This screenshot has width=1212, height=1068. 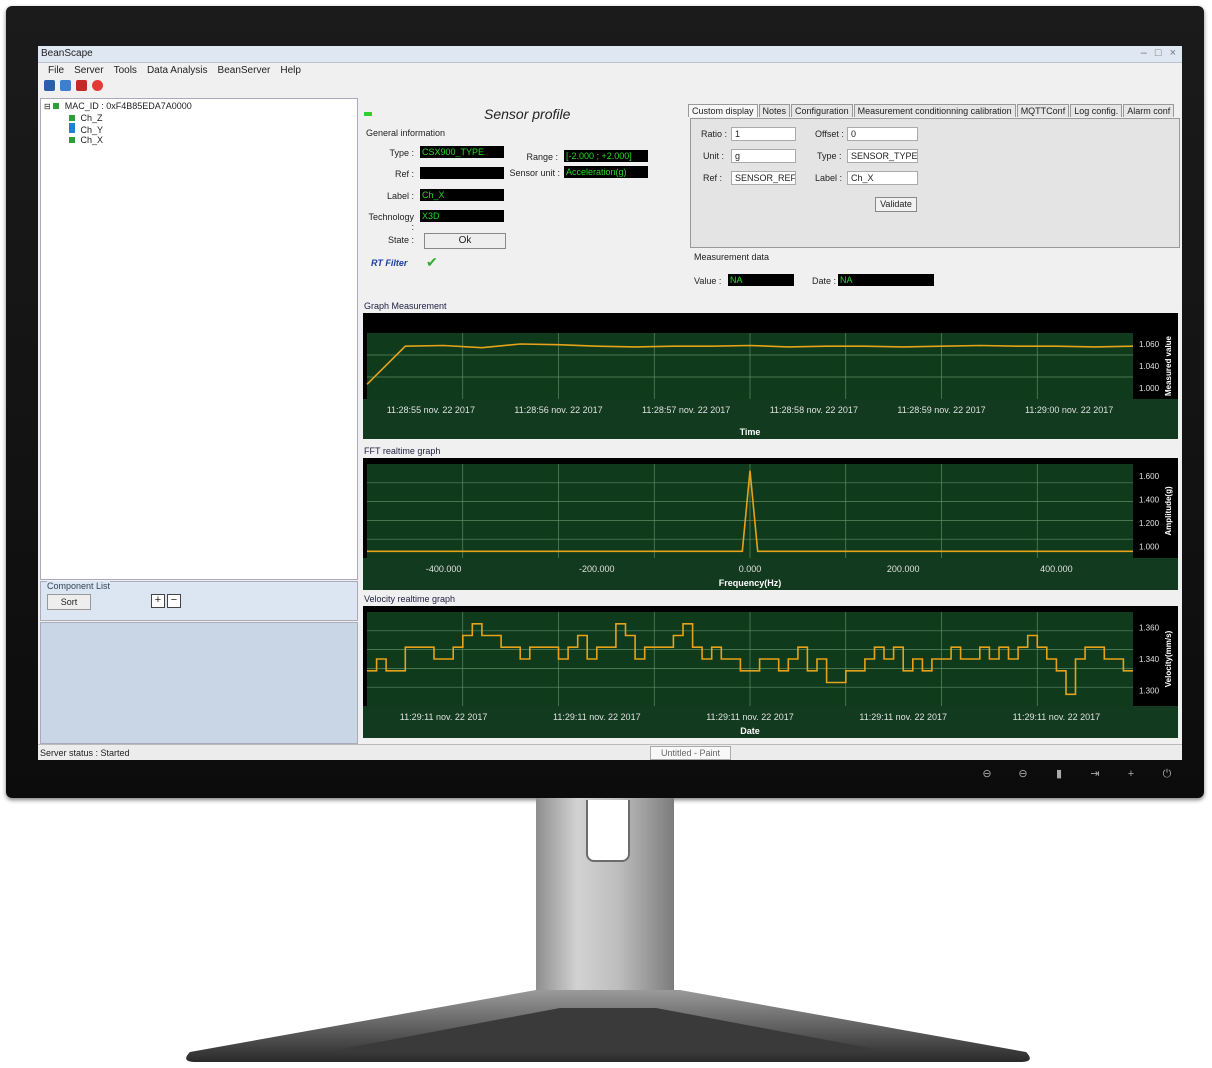 I want to click on menu-help: Help, so click(x=290, y=70).